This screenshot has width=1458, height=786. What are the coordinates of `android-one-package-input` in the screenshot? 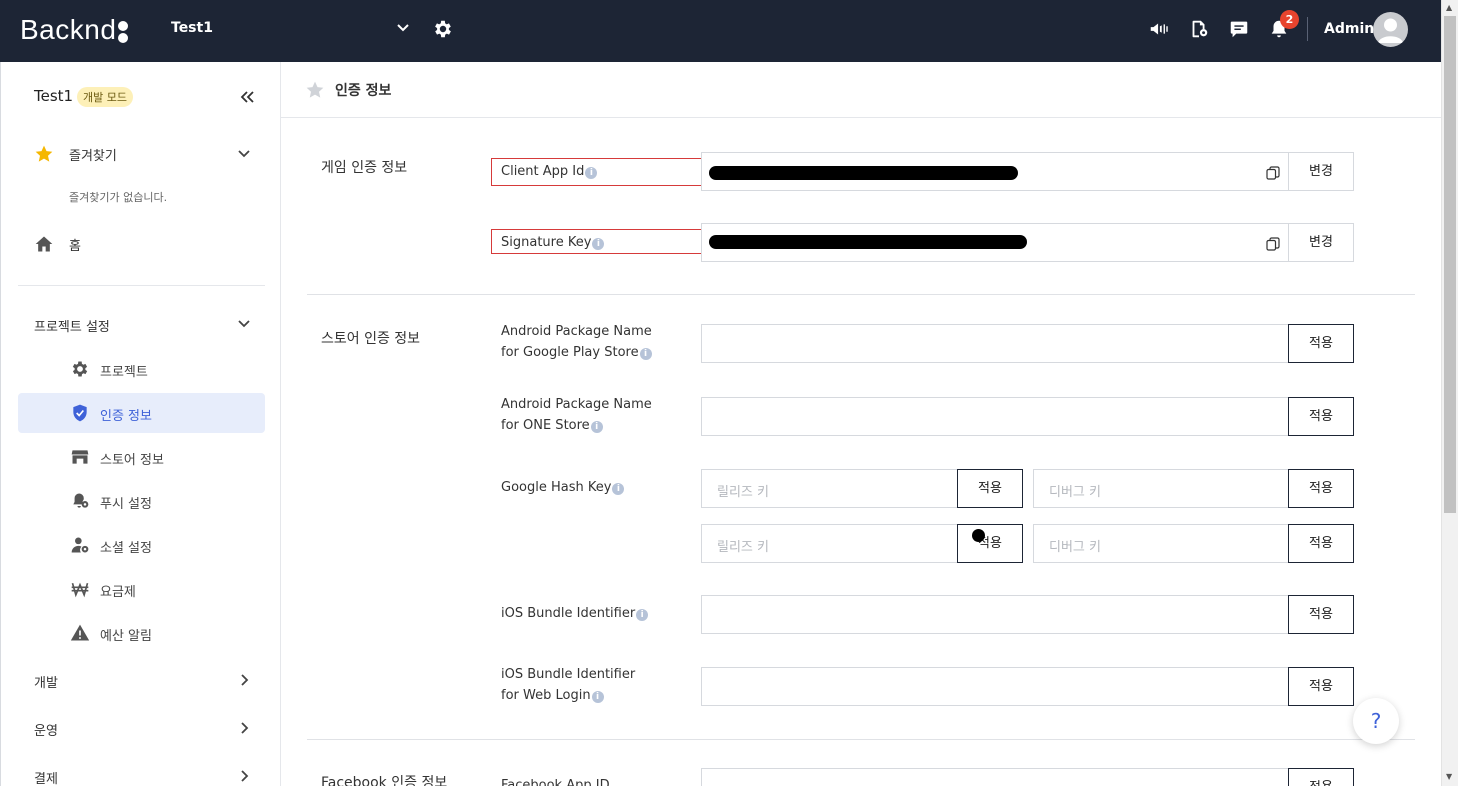 It's located at (995, 416).